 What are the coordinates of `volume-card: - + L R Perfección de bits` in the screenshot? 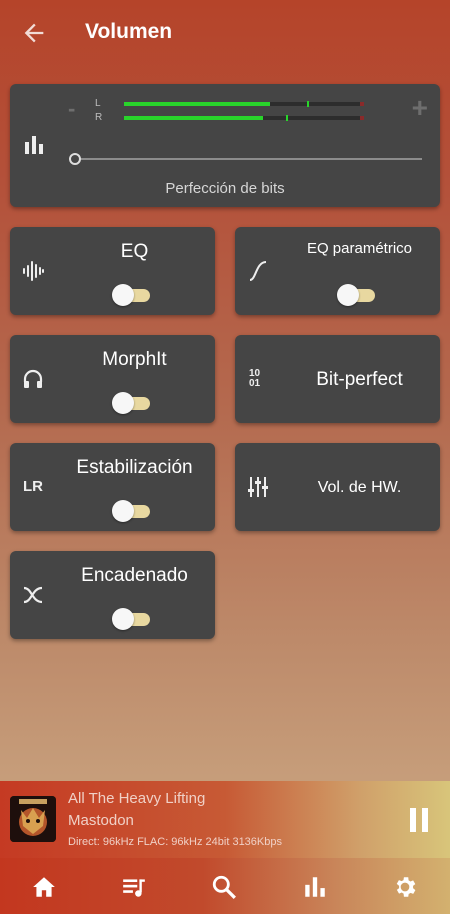 It's located at (225, 145).